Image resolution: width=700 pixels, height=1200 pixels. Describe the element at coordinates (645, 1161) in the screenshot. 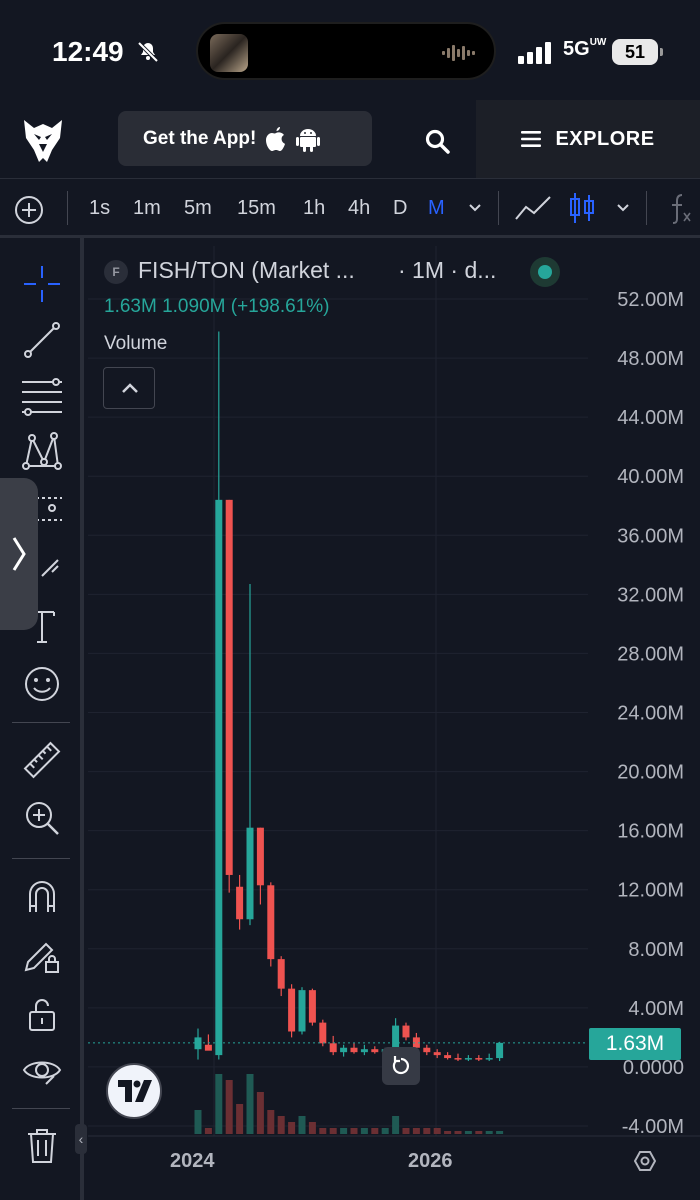

I see `chart-settings-icon` at that location.